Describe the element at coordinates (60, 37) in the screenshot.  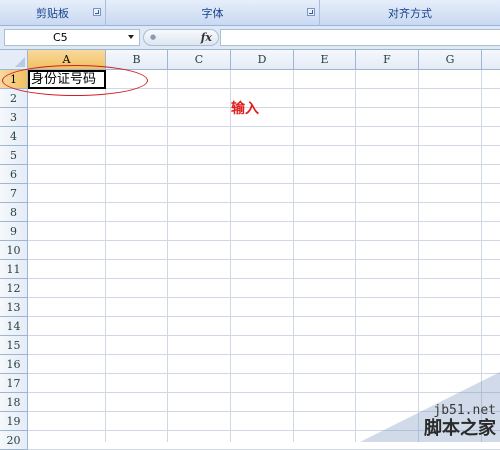
I see `name-box-value: C5` at that location.